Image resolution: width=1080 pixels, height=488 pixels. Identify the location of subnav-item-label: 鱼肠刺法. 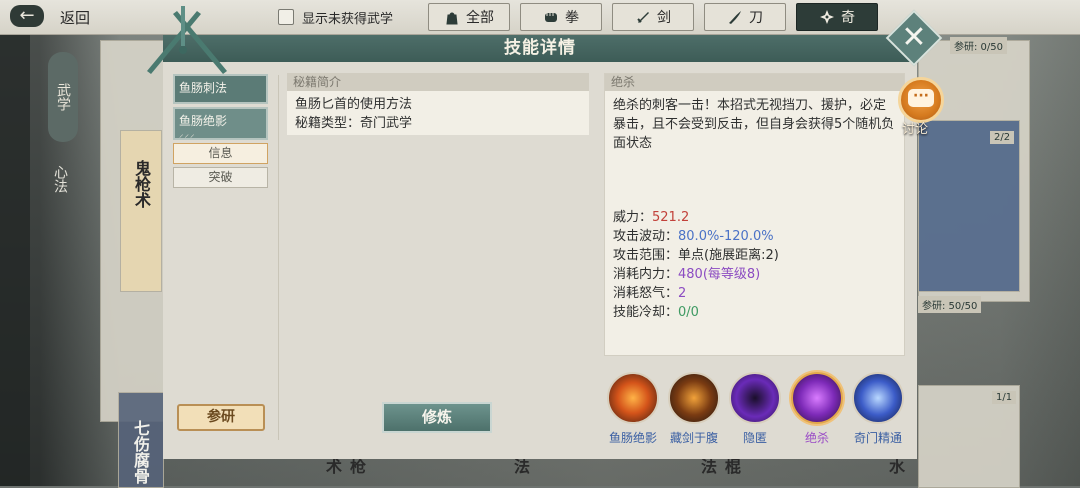
(203, 88).